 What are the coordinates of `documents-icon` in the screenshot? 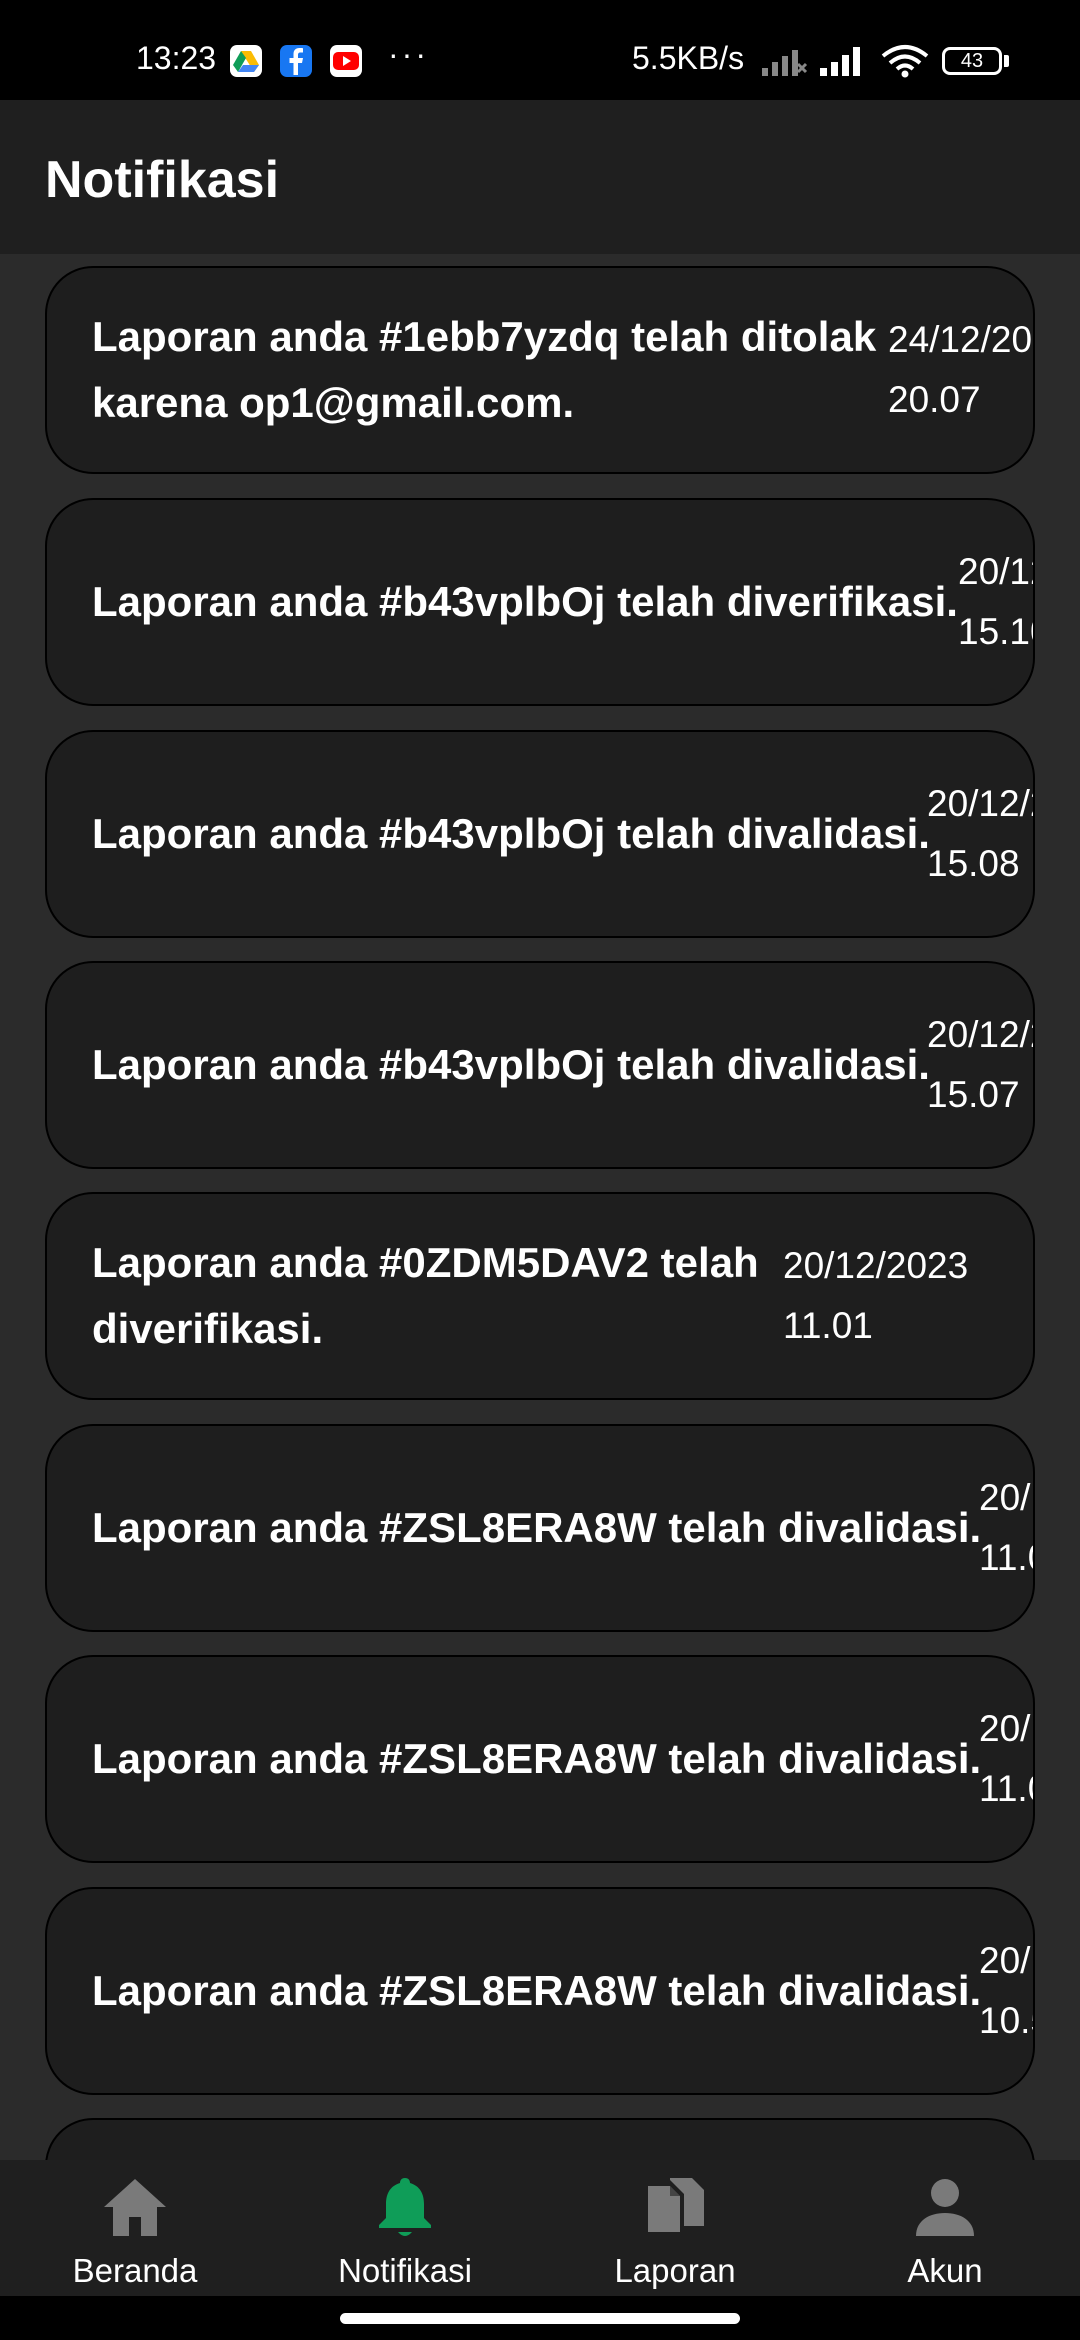 It's located at (676, 2205).